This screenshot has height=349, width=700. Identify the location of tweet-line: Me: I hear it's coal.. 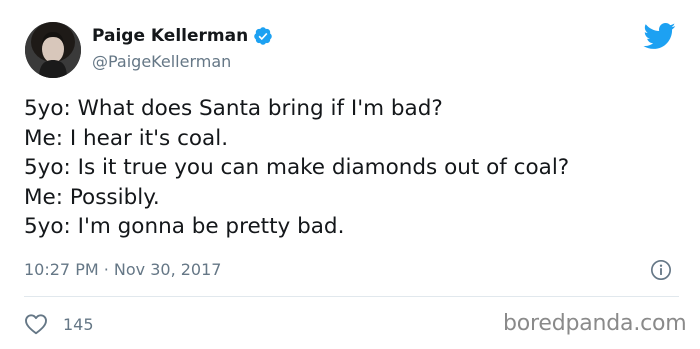
(126, 138).